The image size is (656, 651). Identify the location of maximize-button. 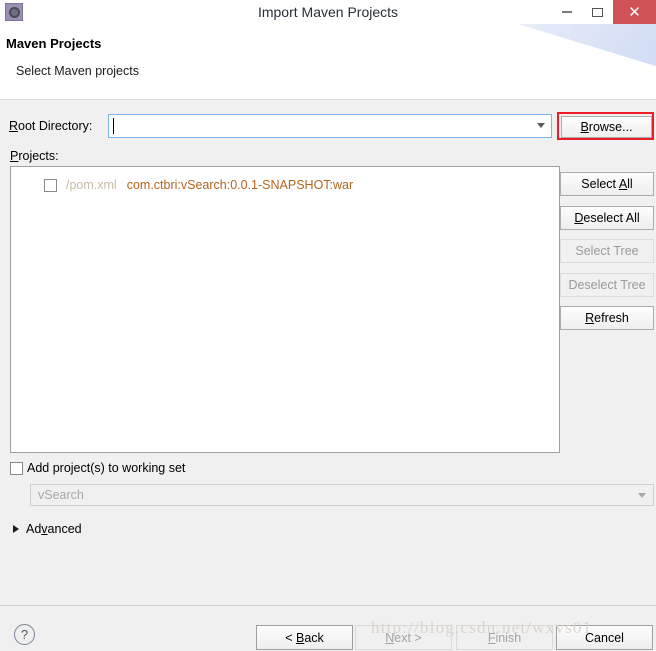
(597, 12).